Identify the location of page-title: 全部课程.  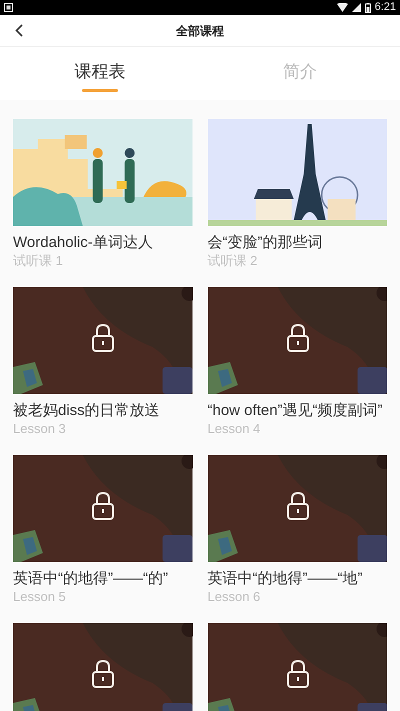
(200, 31).